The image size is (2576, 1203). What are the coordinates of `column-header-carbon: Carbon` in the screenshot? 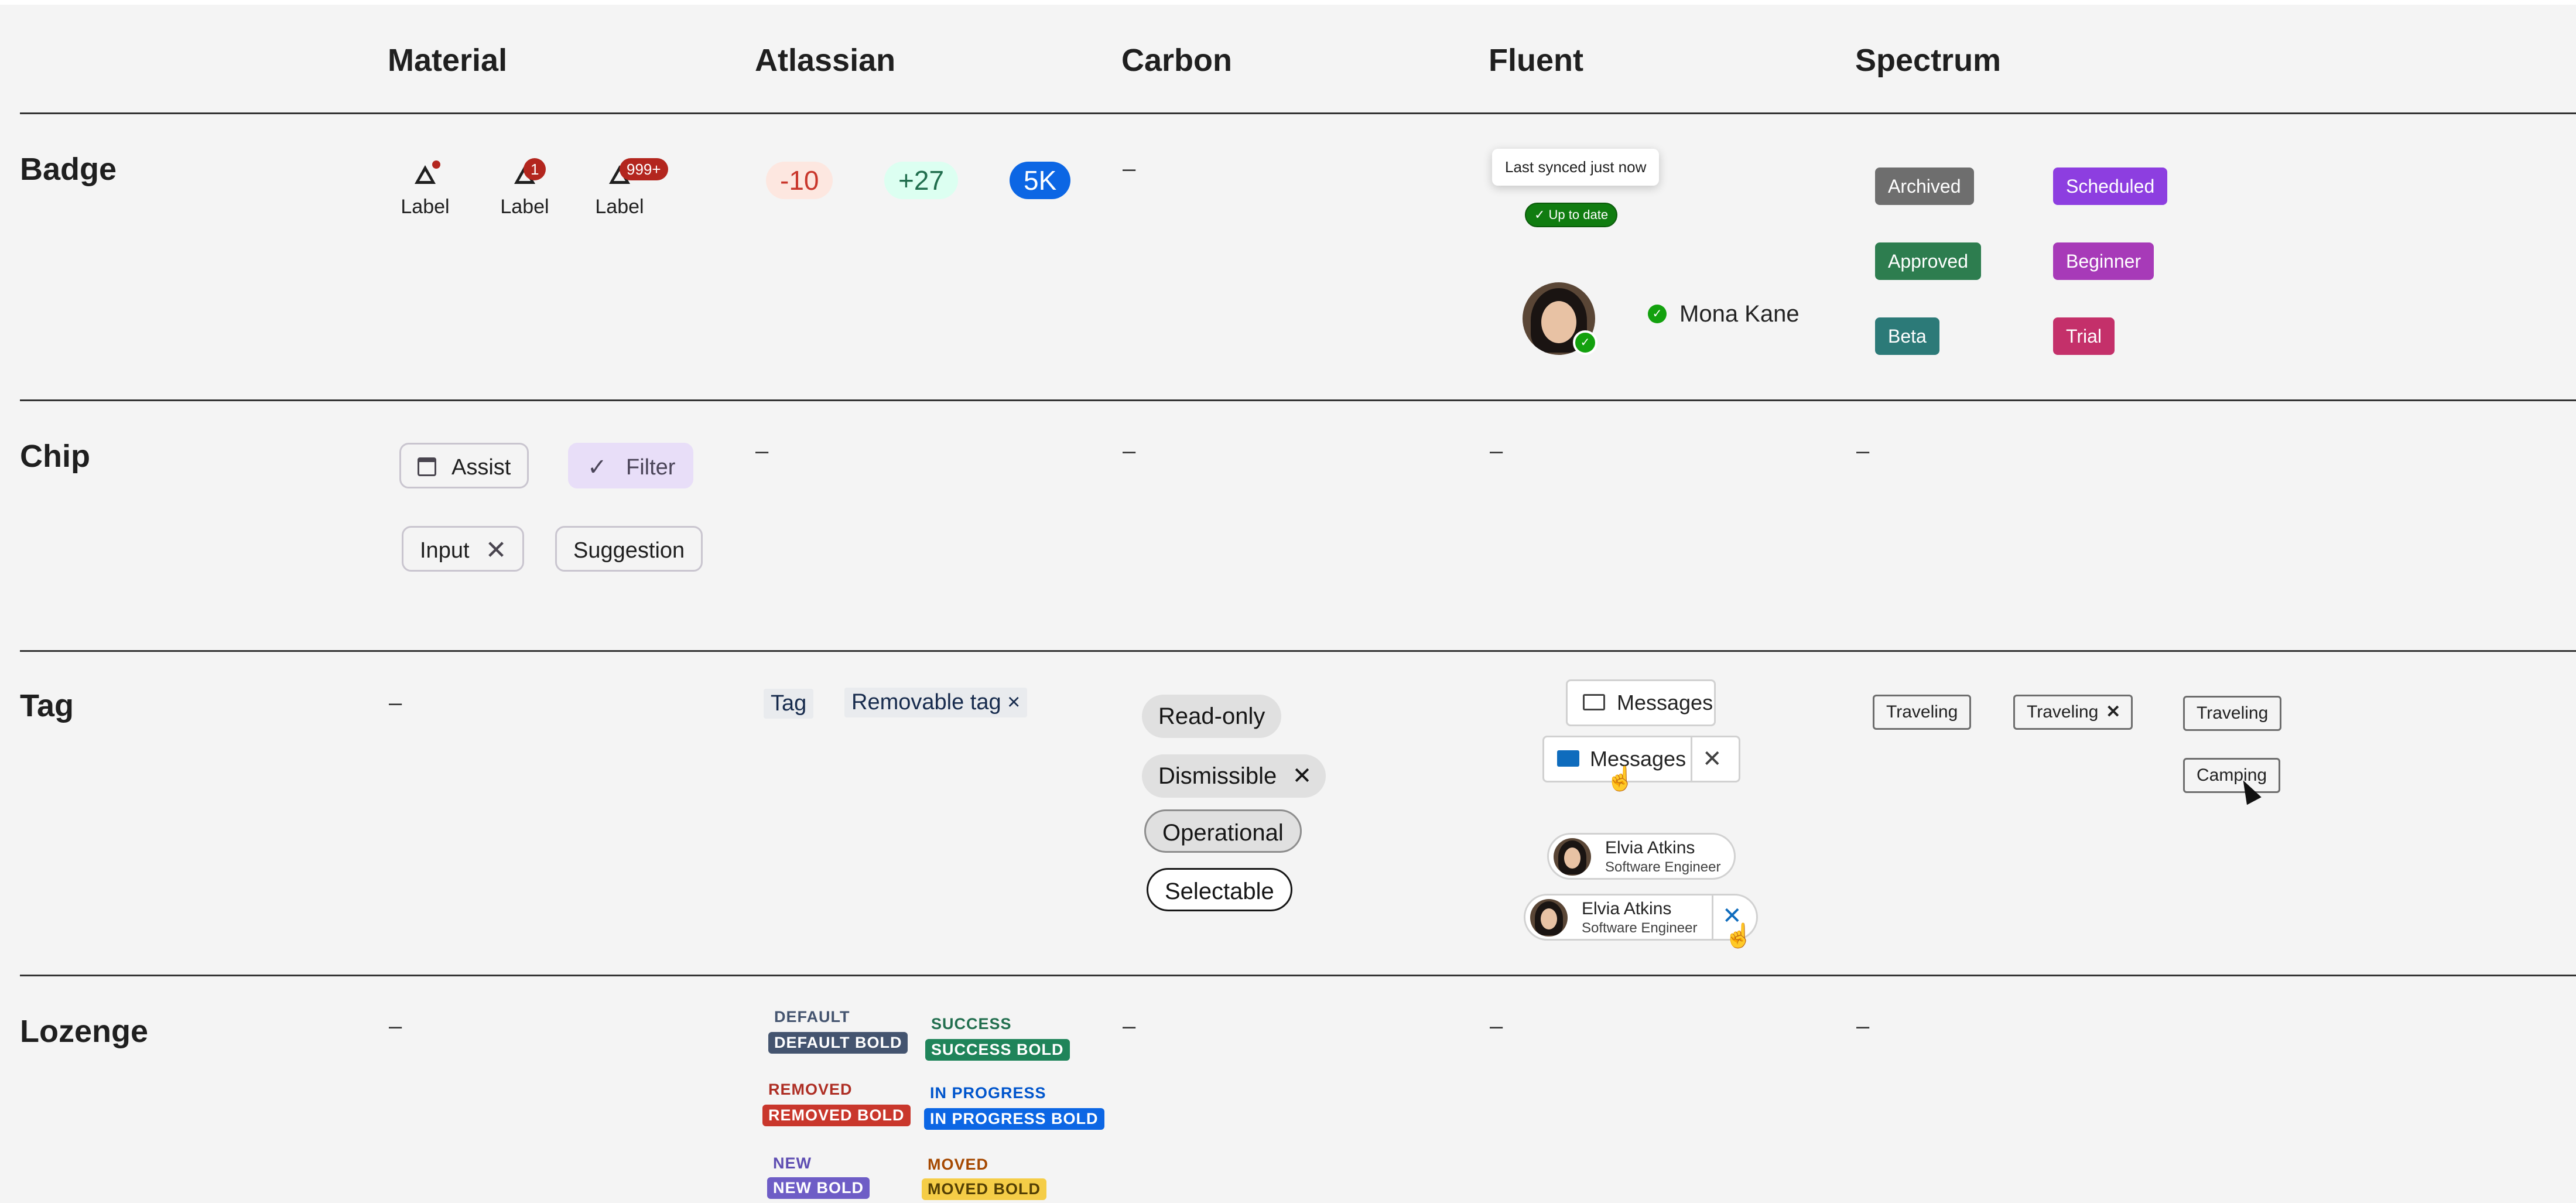 It's located at (1176, 60).